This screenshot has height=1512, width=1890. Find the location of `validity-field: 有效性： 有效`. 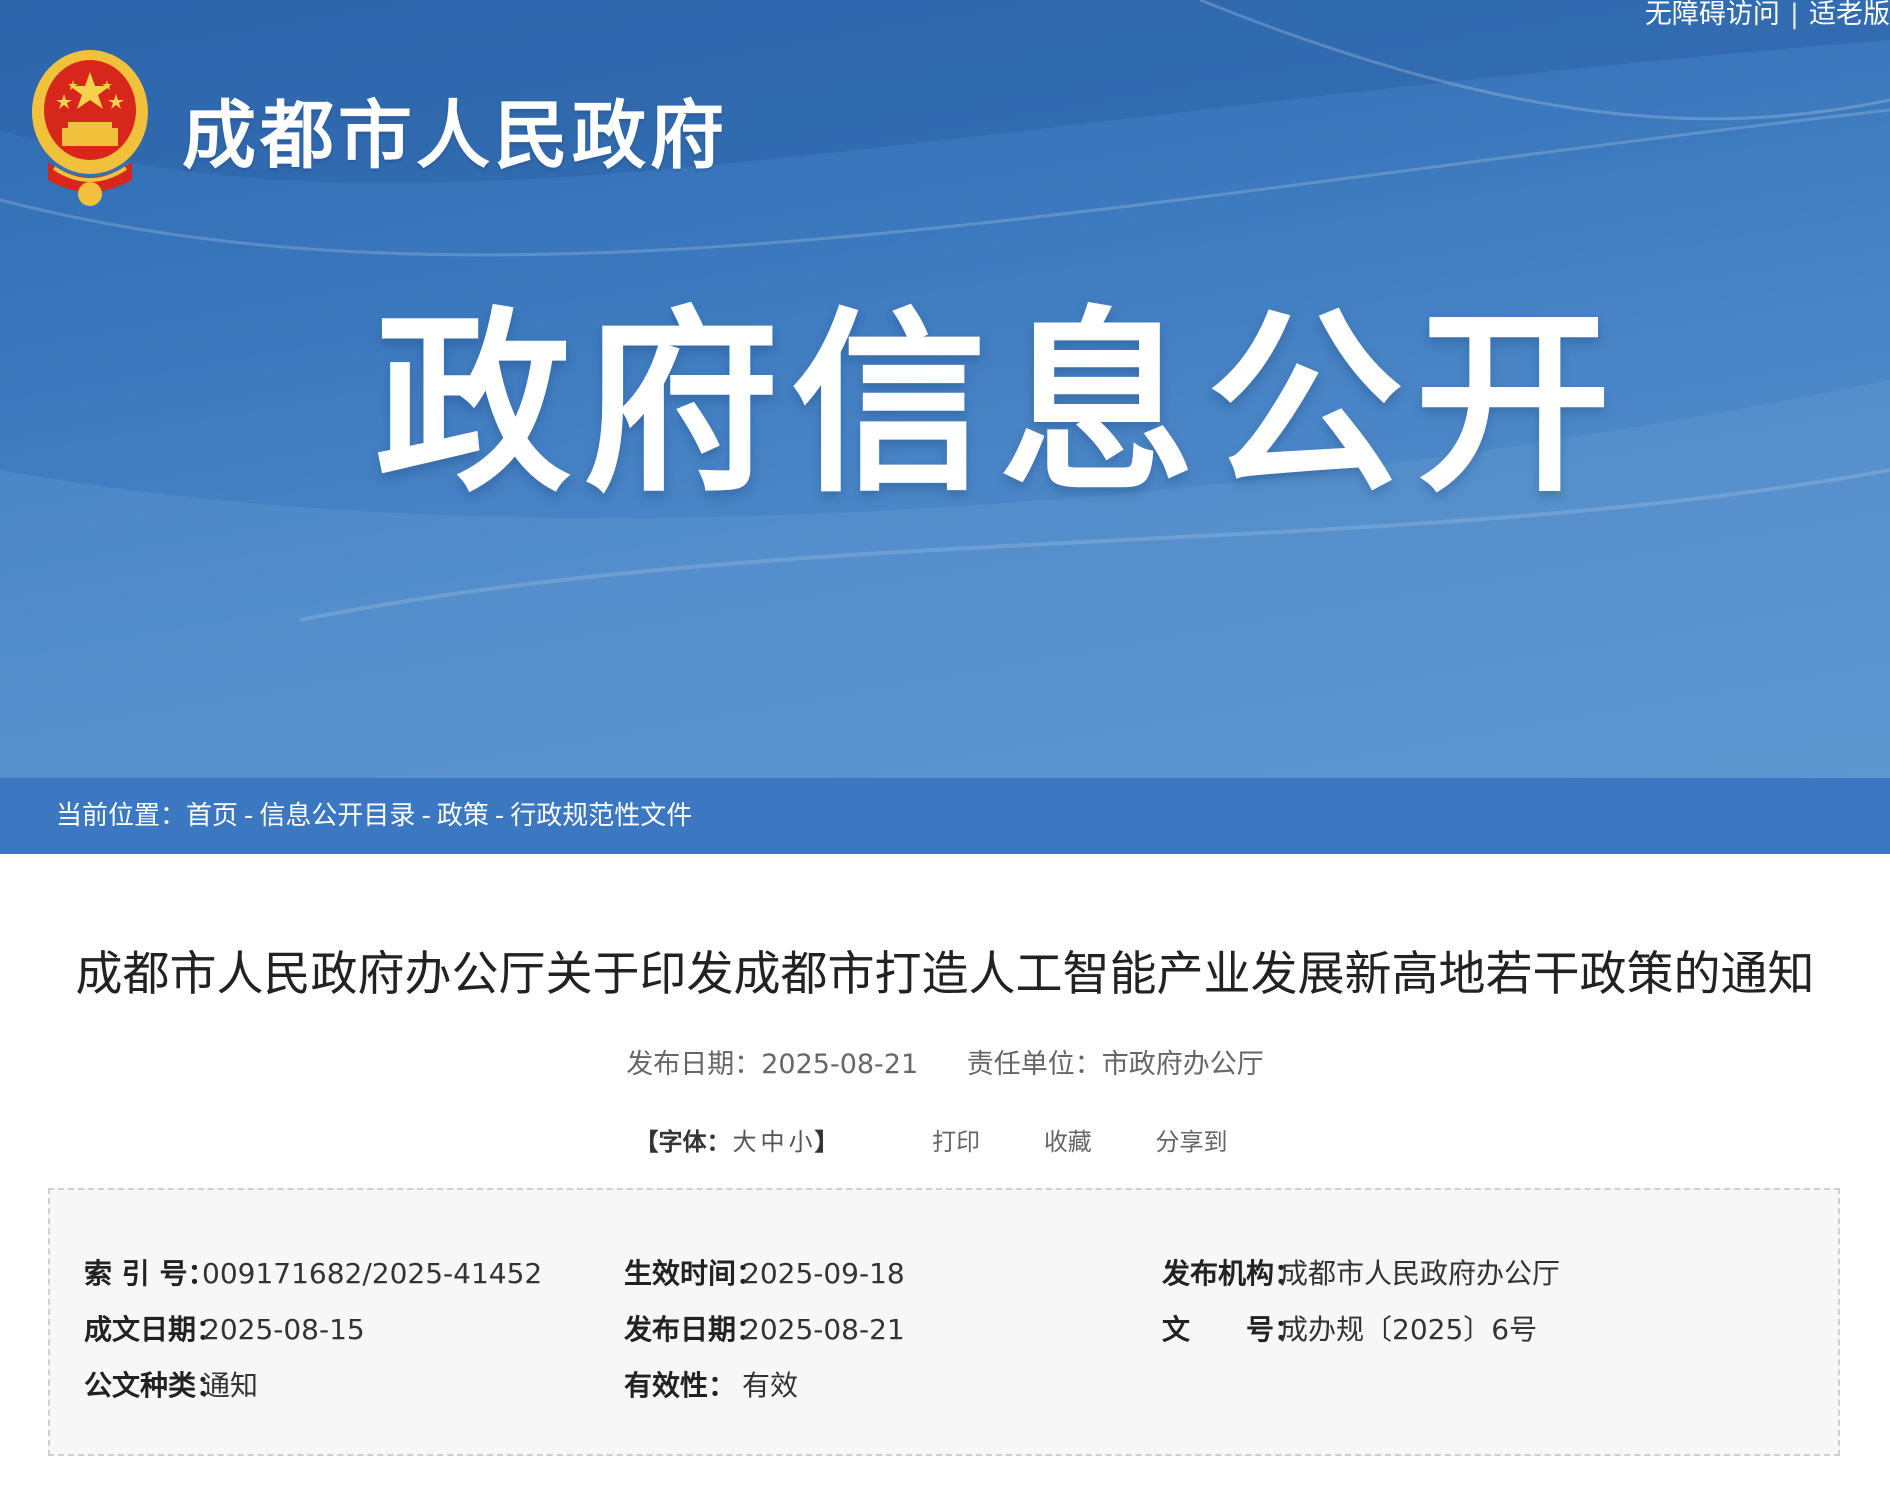

validity-field: 有效性： 有效 is located at coordinates (711, 1386).